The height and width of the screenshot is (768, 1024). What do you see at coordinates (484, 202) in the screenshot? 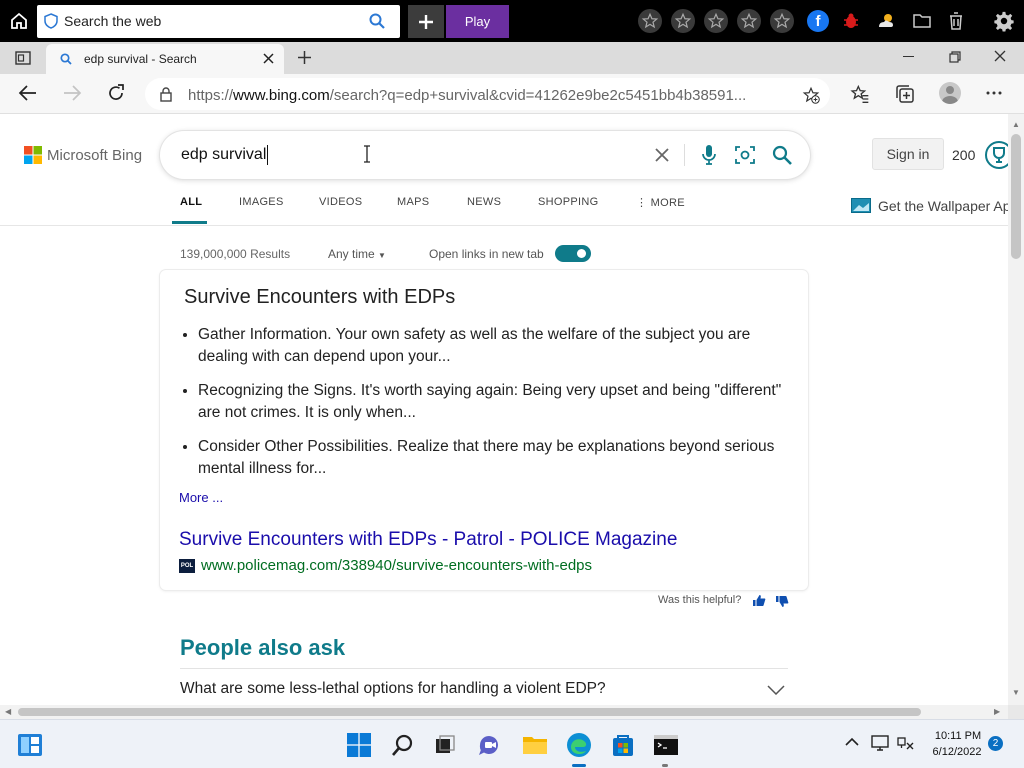
I see `nav-tab-news: NEWS` at bounding box center [484, 202].